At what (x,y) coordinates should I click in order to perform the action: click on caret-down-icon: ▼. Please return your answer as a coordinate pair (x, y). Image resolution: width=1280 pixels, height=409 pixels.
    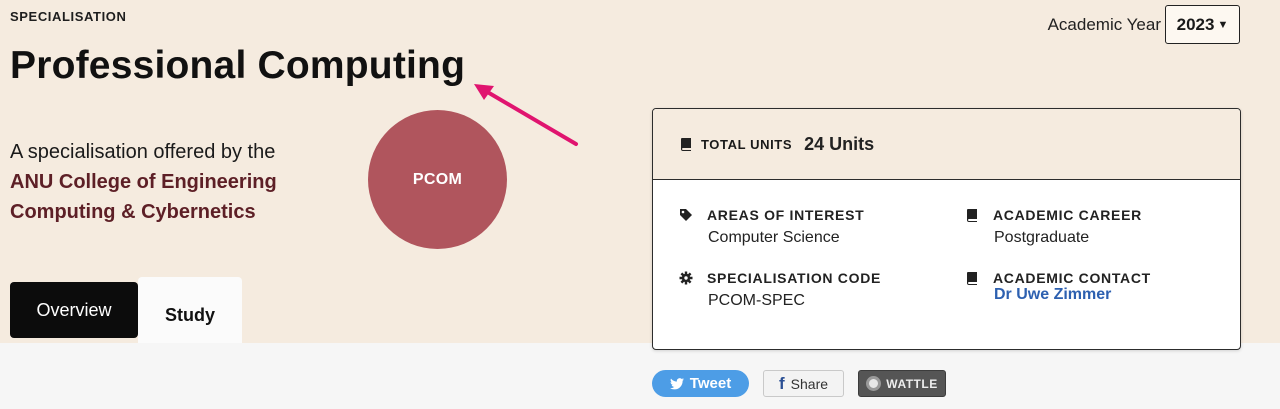
    Looking at the image, I should click on (1223, 24).